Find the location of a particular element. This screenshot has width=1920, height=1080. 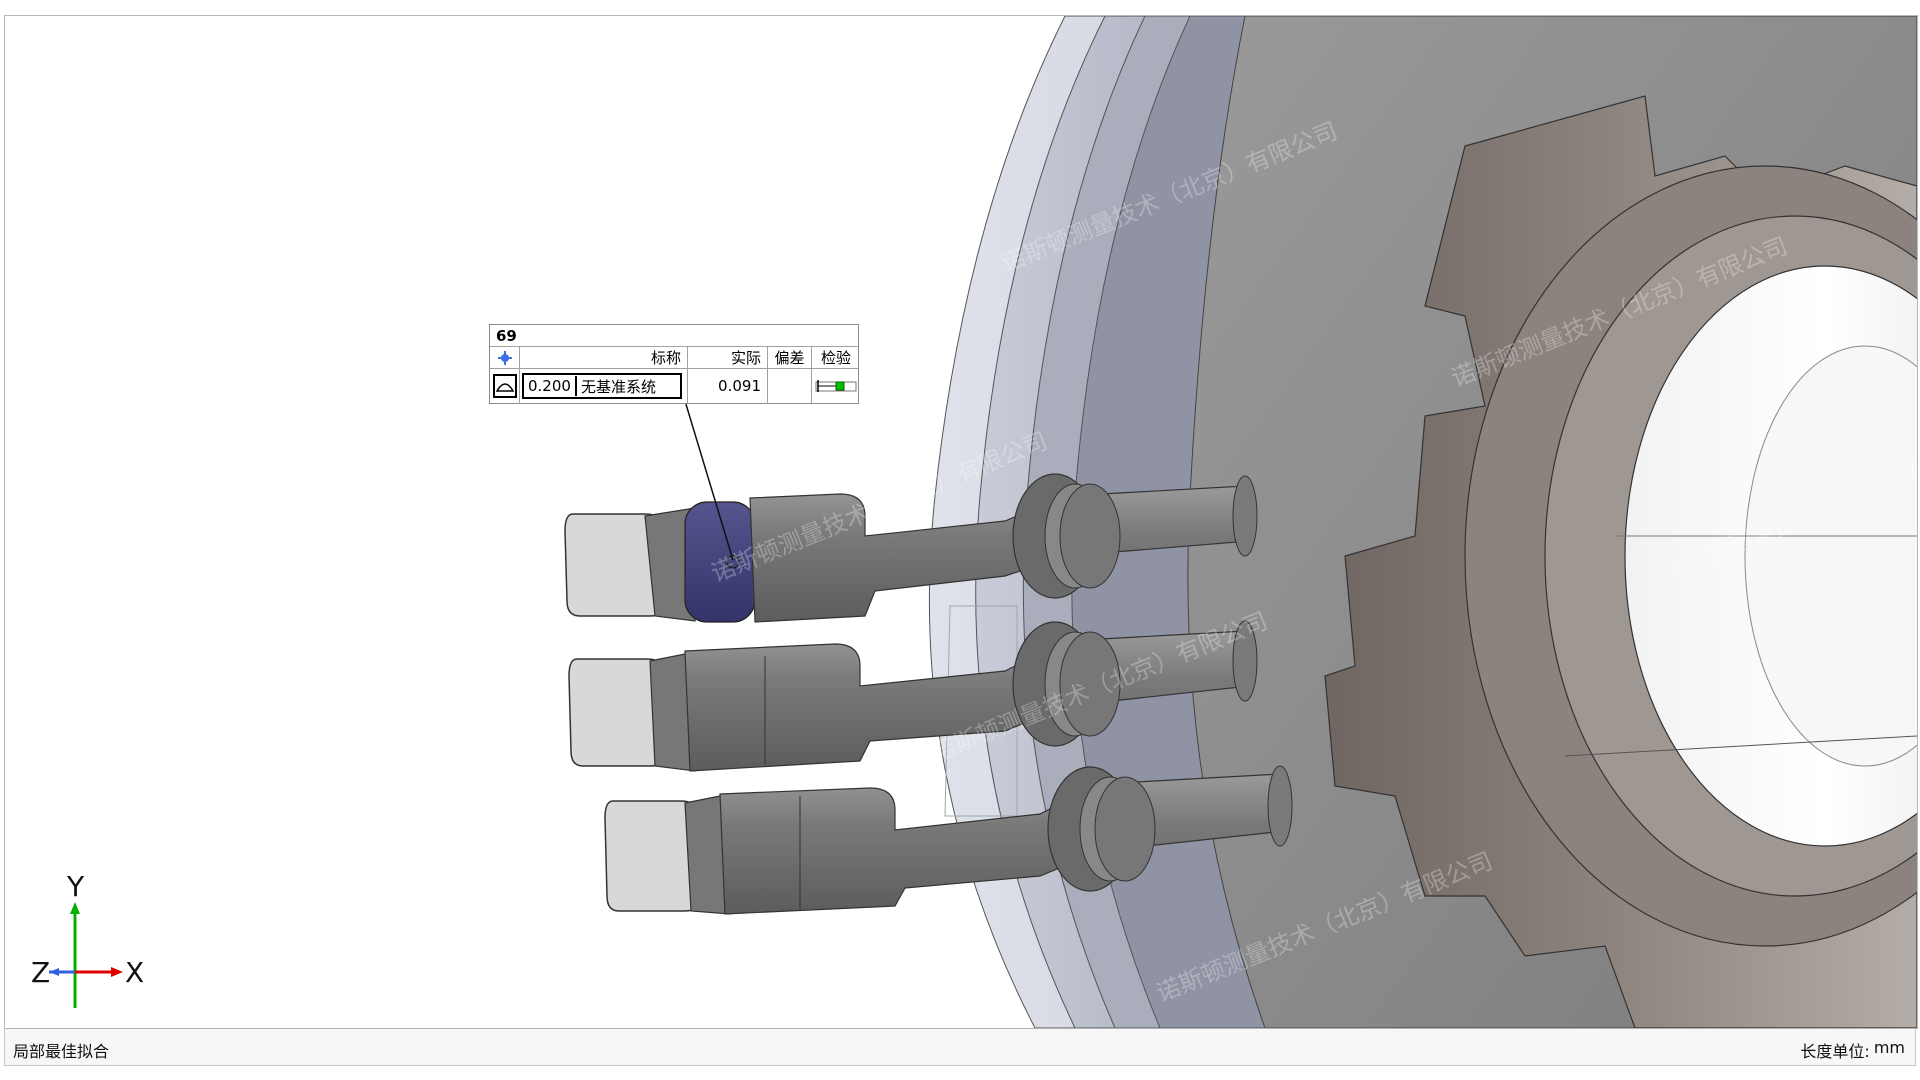

x-axis-label: X is located at coordinates (135, 972).